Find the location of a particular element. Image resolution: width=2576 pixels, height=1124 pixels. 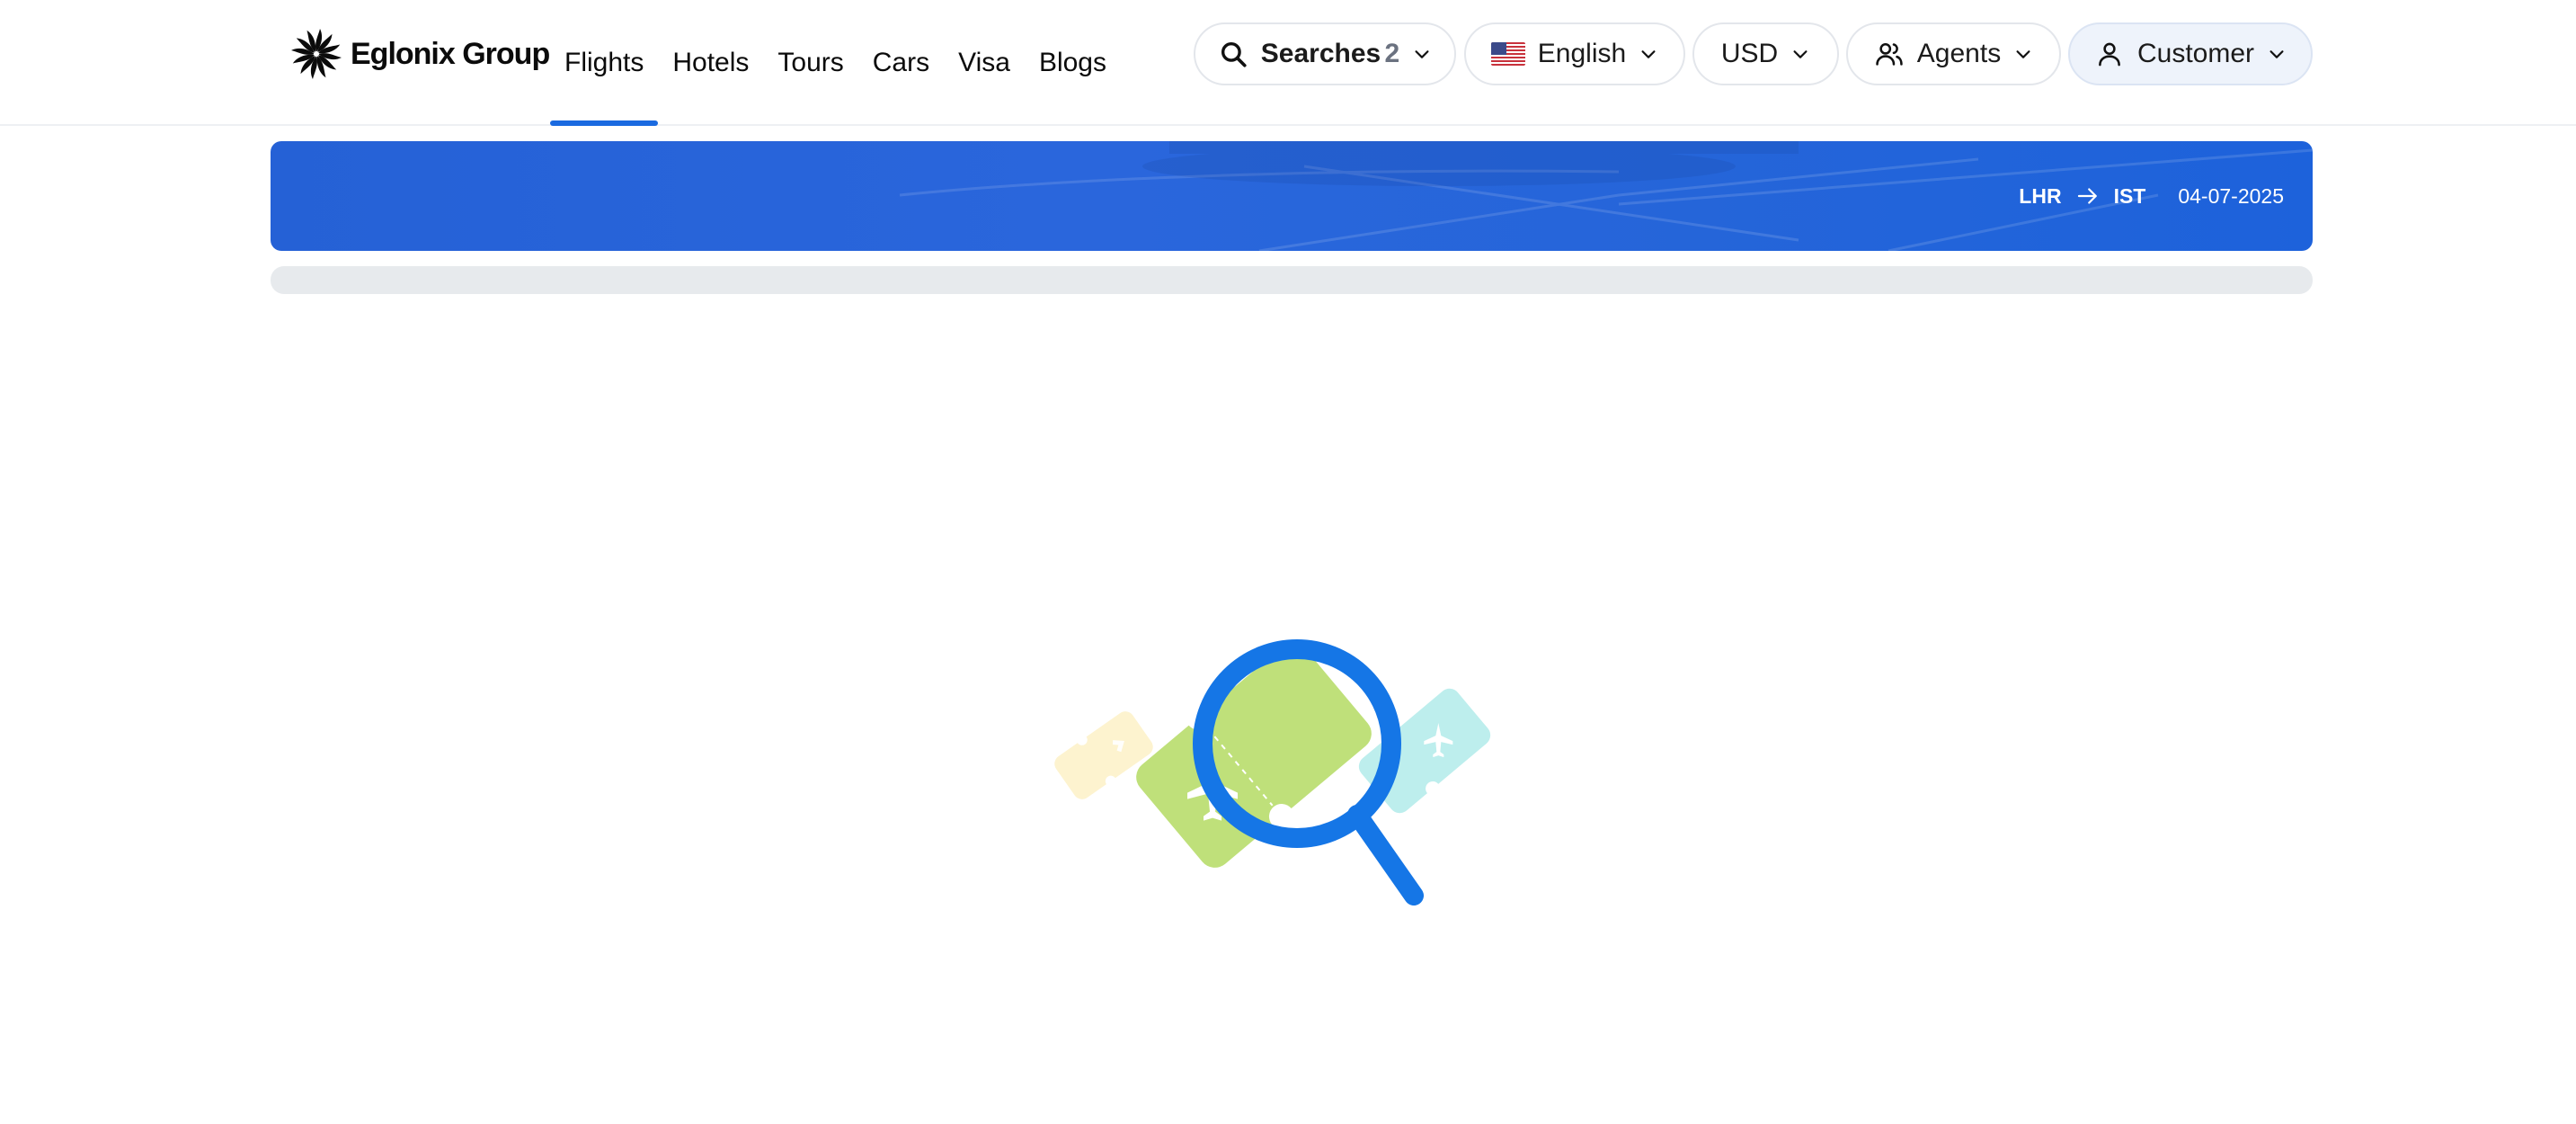

search-summary-banner: LHR IST 04-07-2025 is located at coordinates (1292, 196).